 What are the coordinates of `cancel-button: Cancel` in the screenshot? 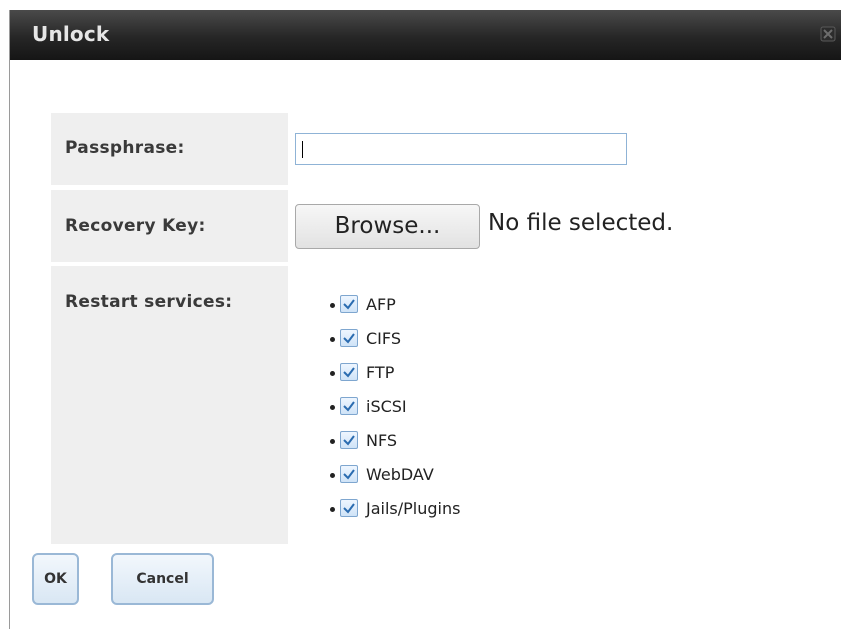 It's located at (162, 579).